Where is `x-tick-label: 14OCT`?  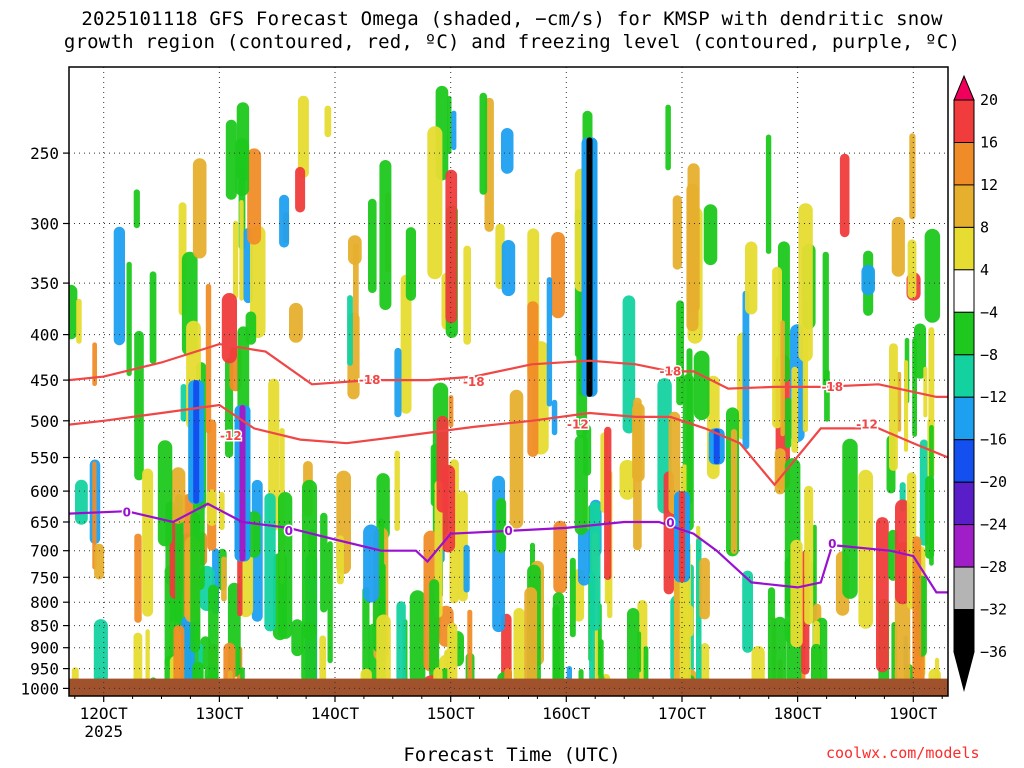
x-tick-label: 14OCT is located at coordinates (335, 713).